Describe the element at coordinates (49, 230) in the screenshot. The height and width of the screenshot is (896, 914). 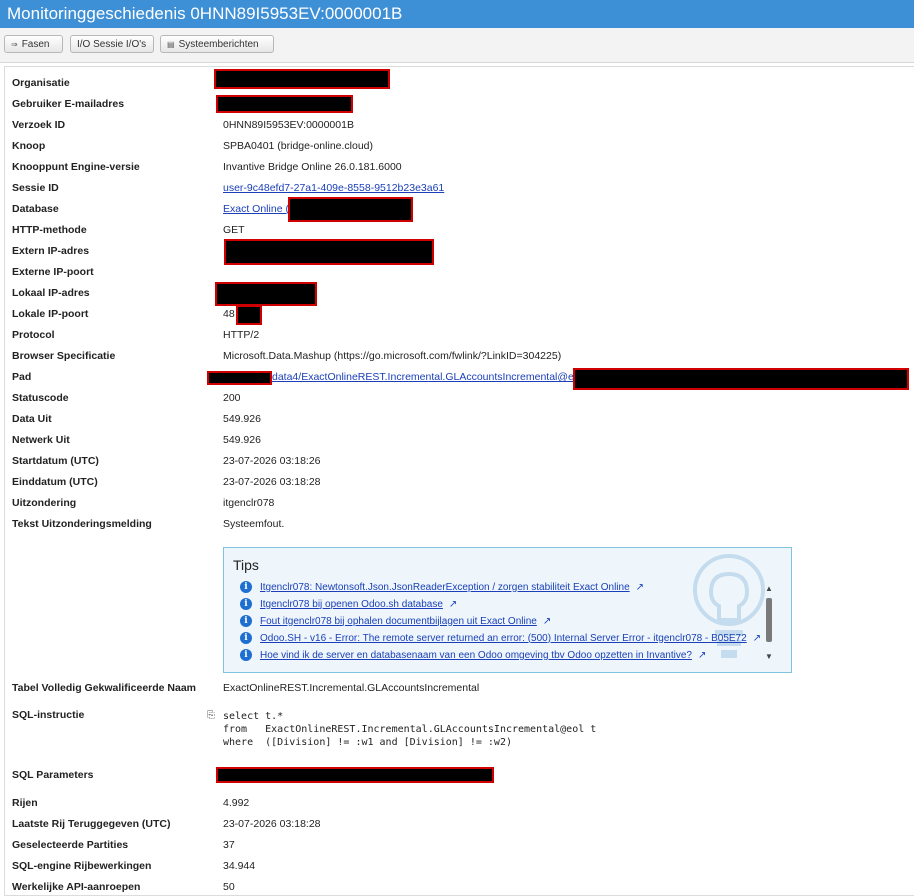
I see `label-http: HTTP-methode` at that location.